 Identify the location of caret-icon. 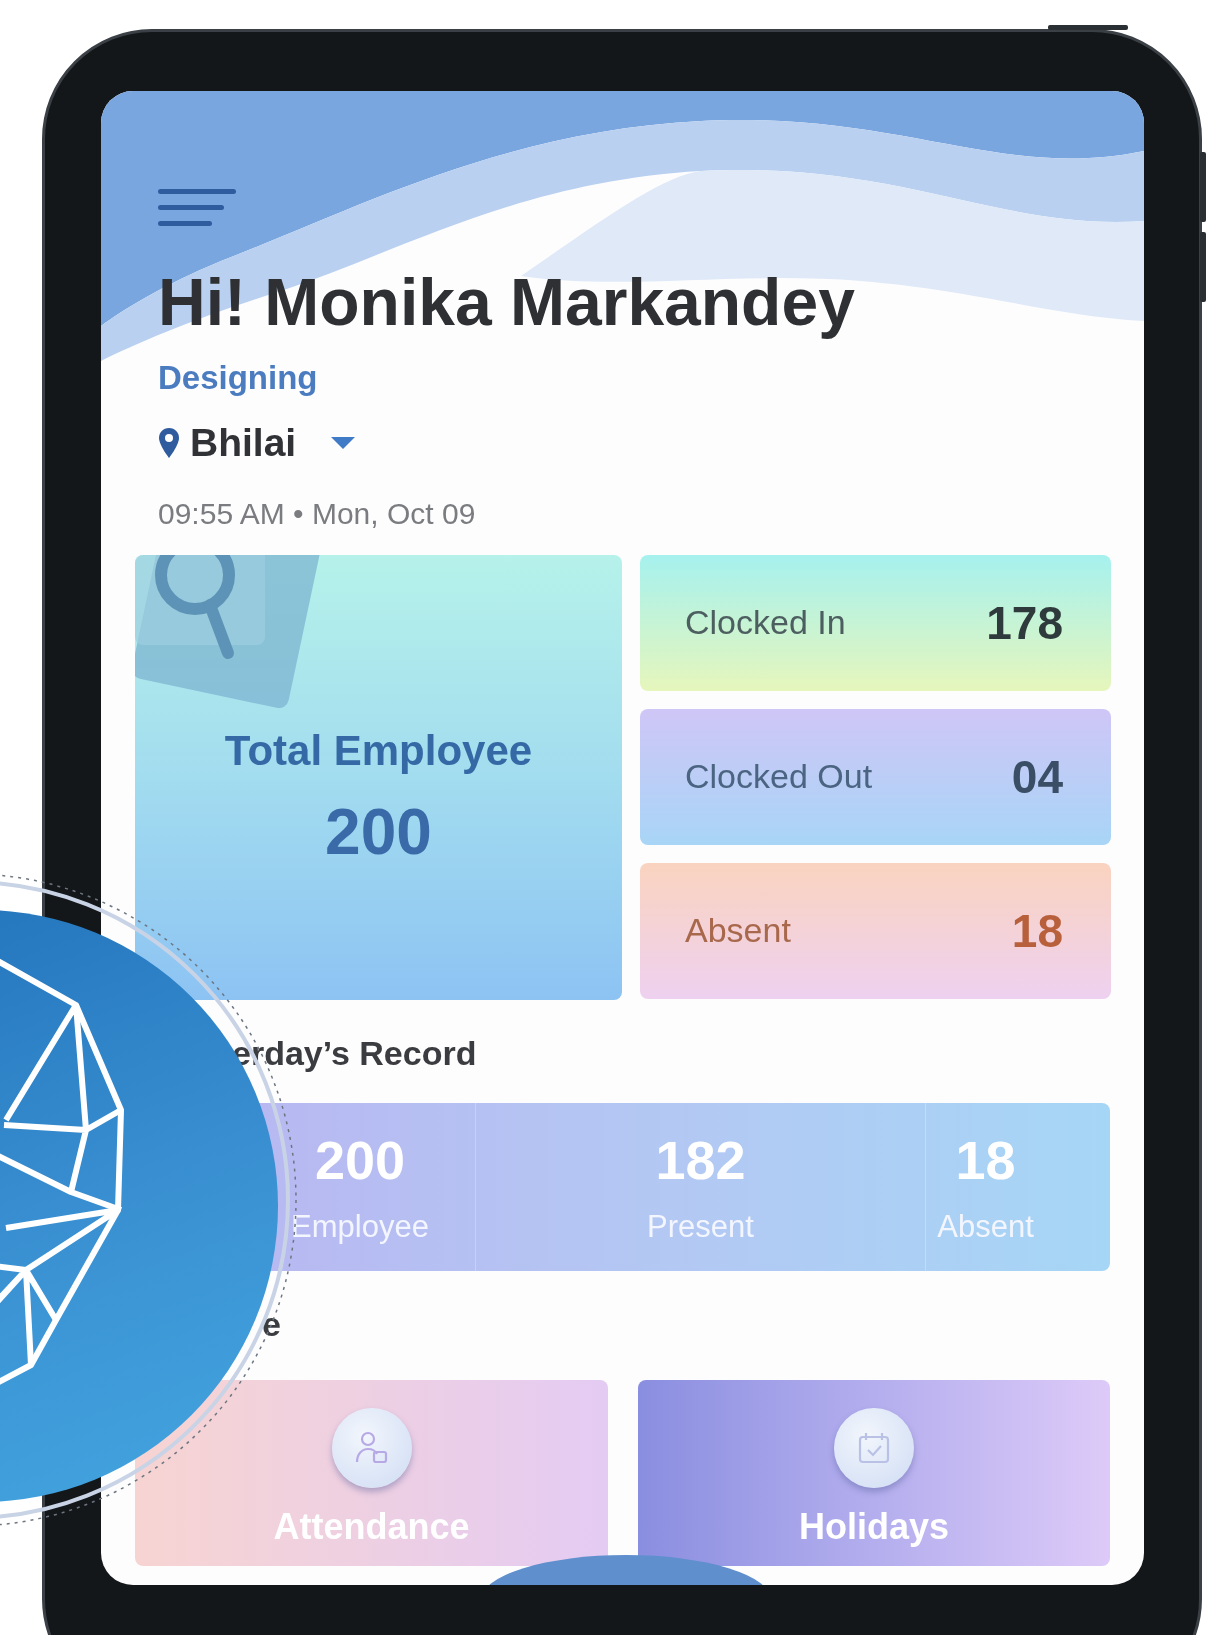
(343, 442).